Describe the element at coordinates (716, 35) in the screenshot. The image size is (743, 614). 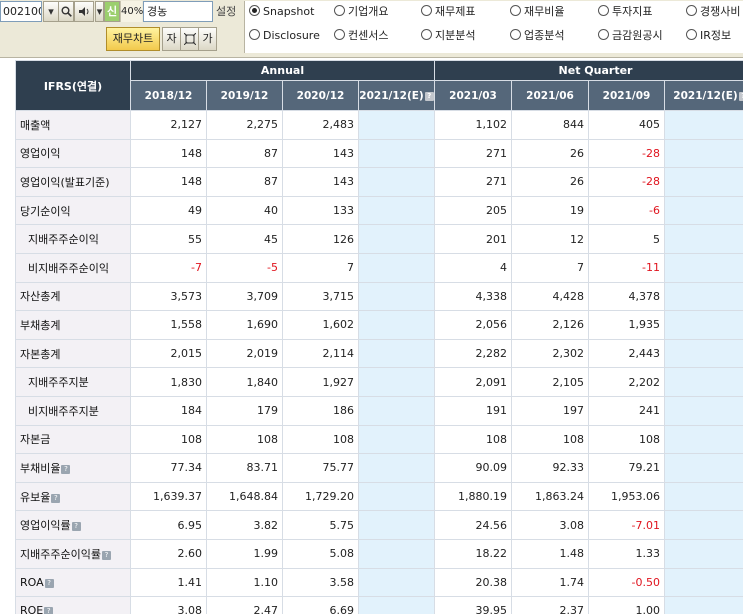
I see `radio-label: IR정보` at that location.